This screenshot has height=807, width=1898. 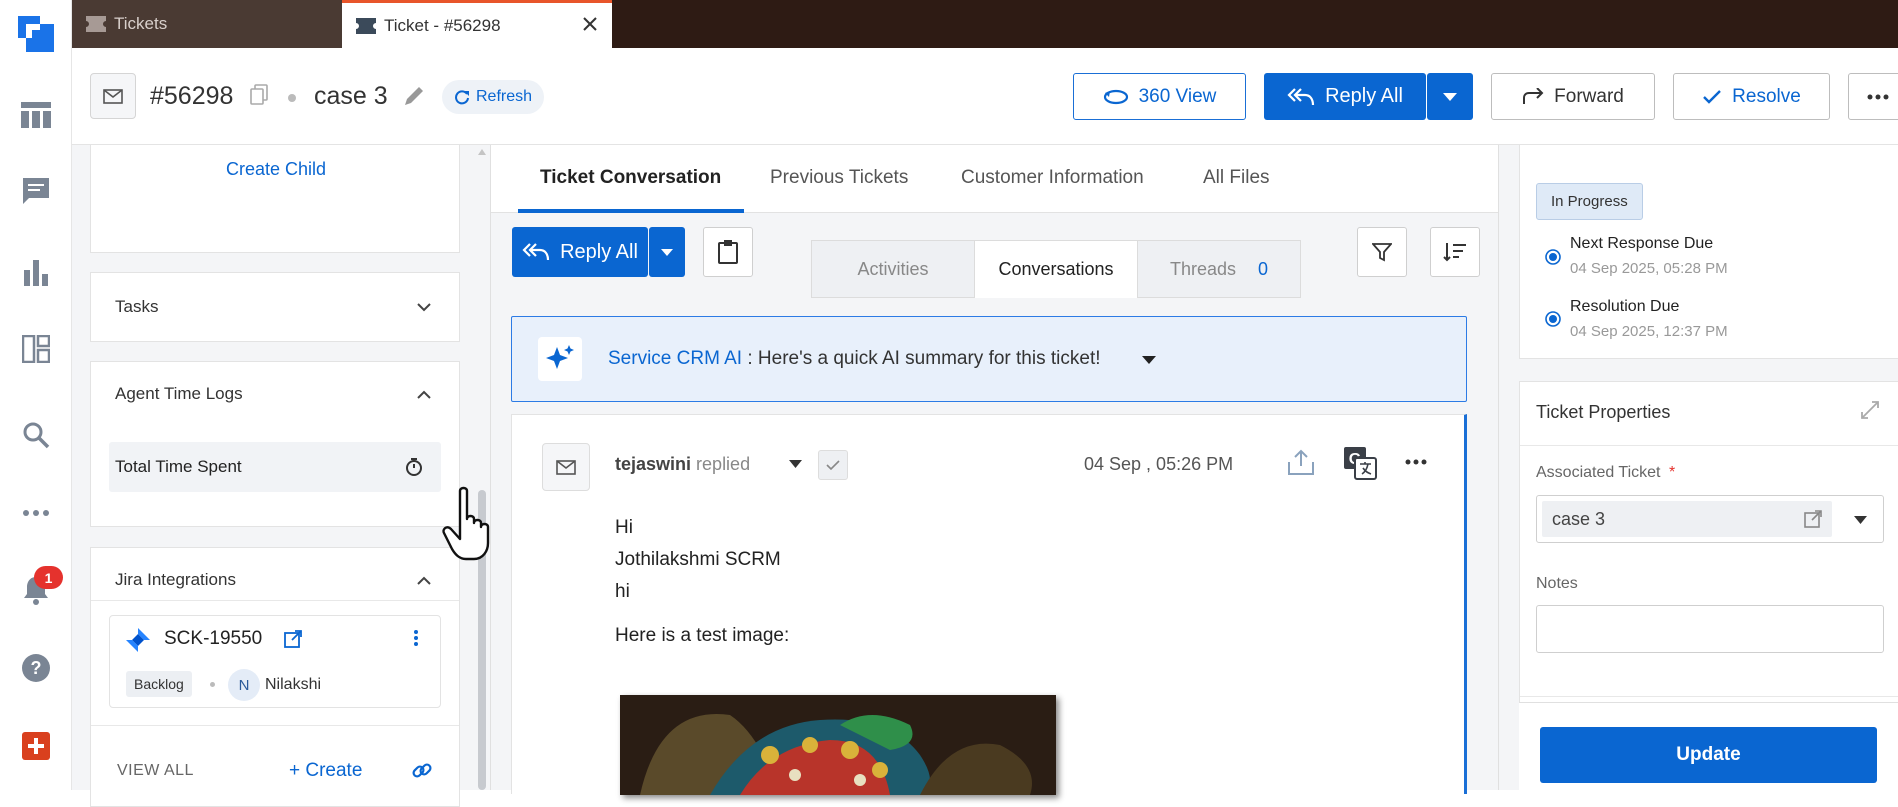 I want to click on app-logo-icon, so click(x=36, y=34).